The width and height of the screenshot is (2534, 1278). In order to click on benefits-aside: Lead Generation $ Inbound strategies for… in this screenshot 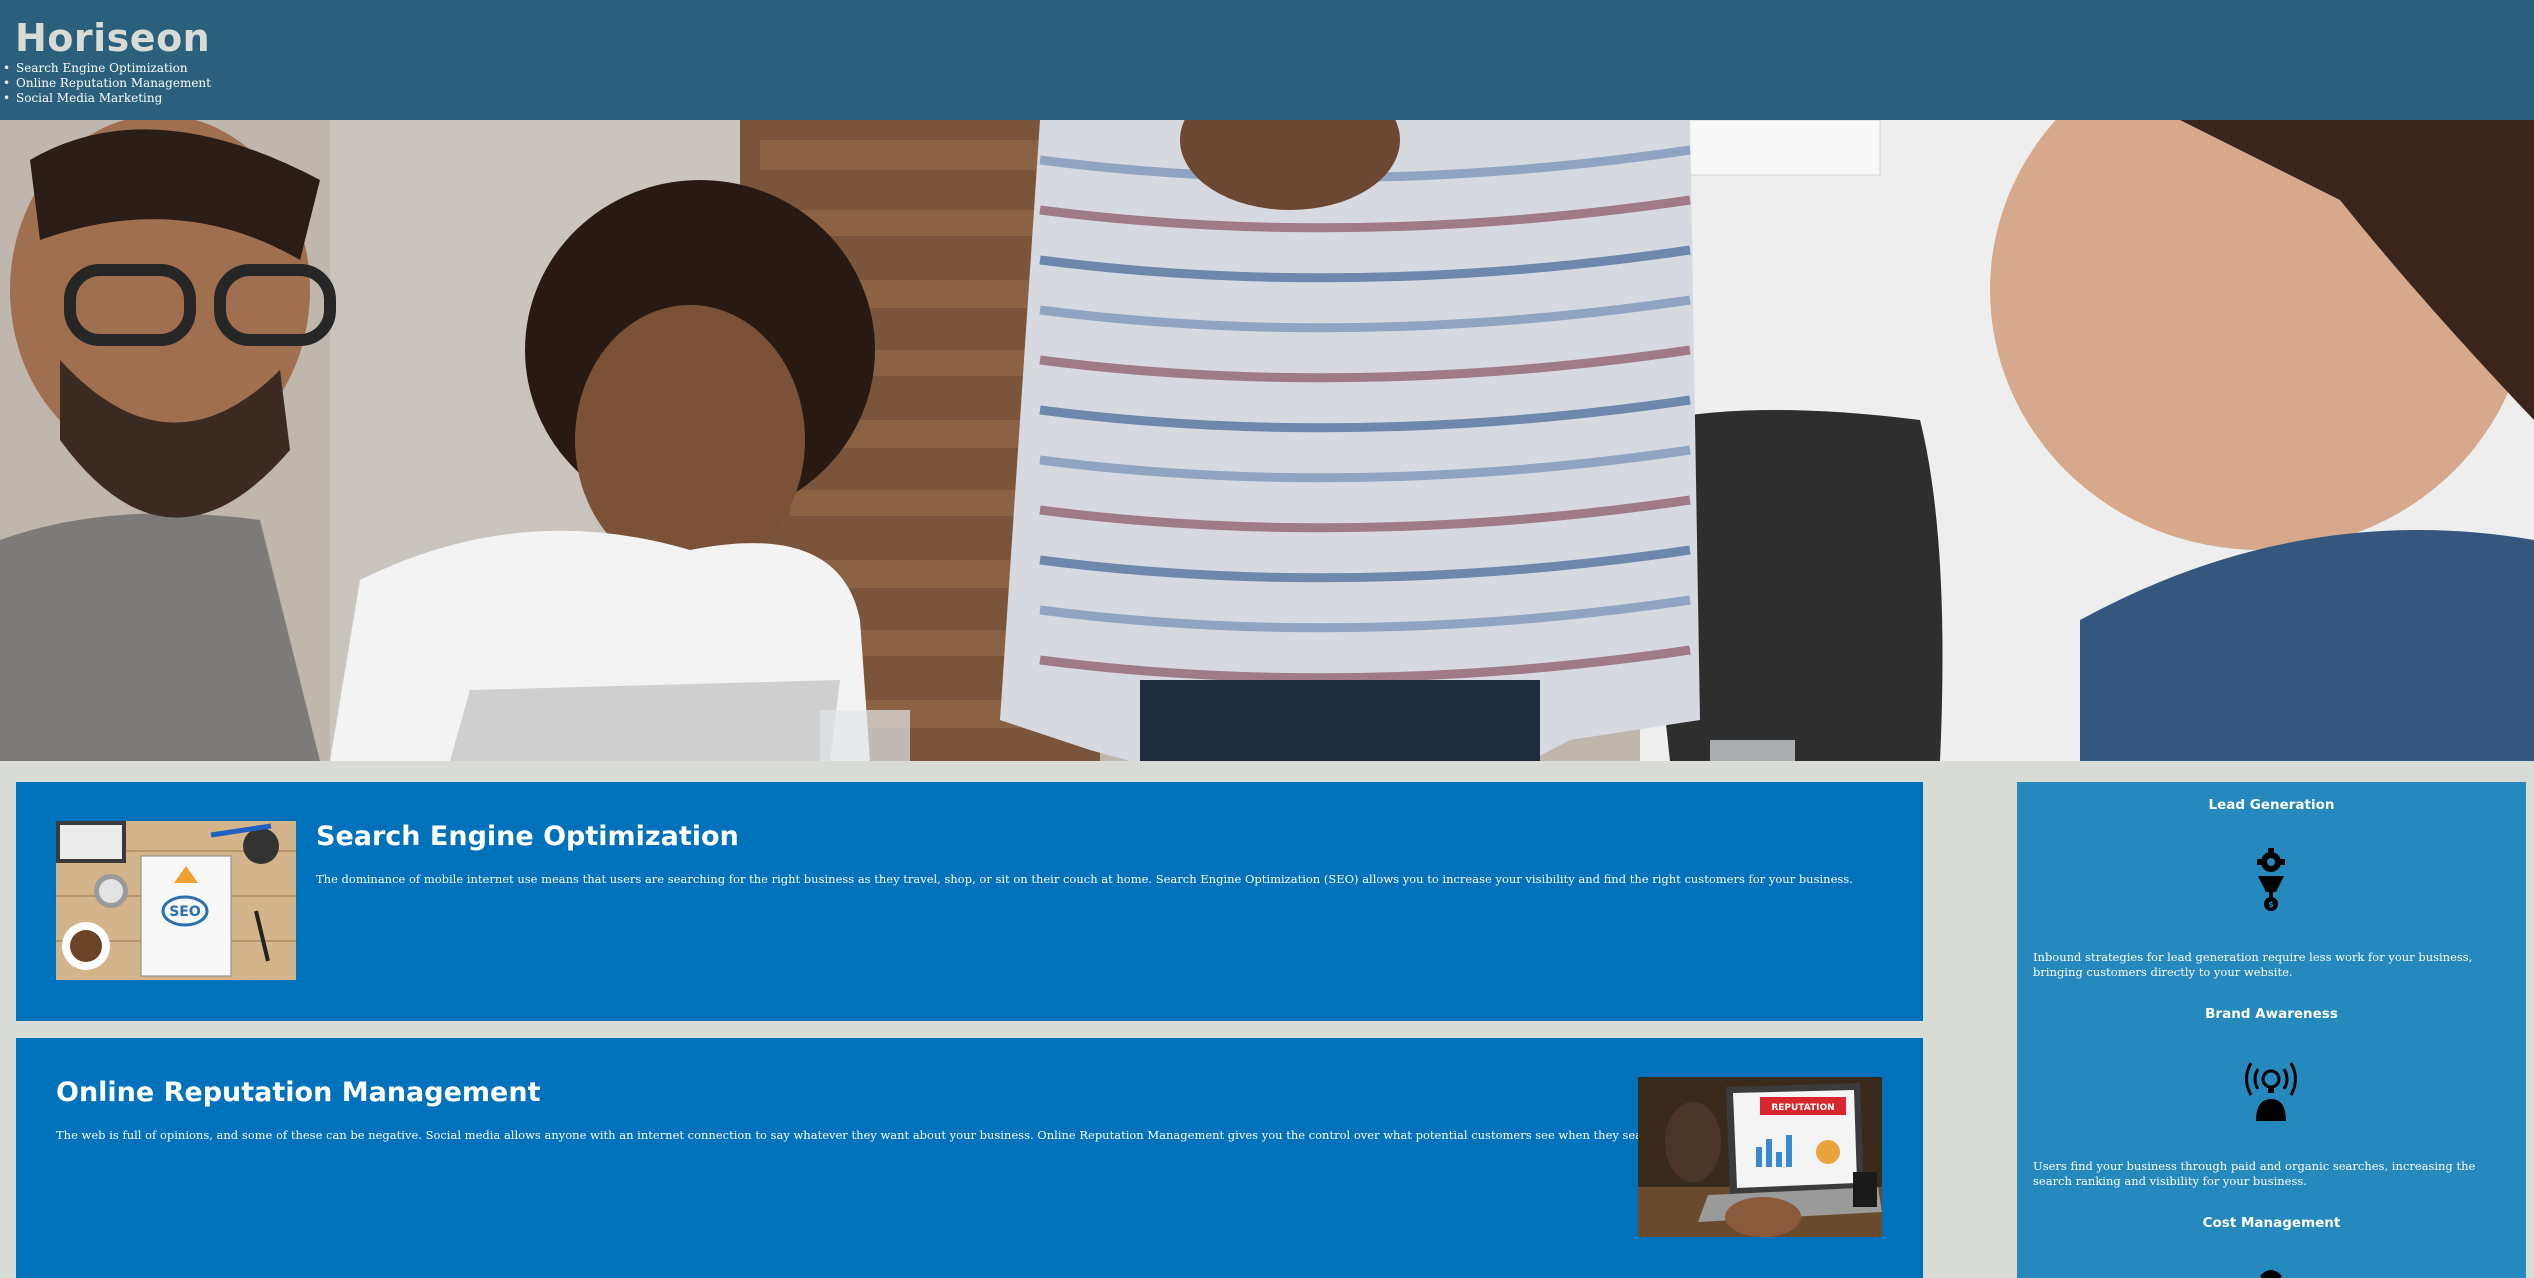, I will do `click(2271, 1030)`.